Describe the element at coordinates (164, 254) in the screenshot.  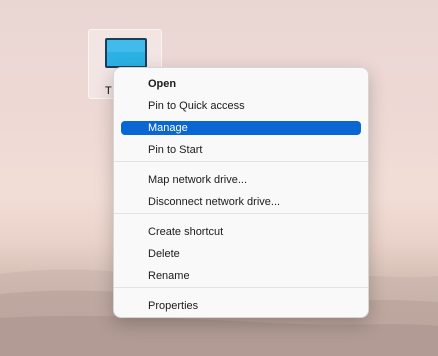
I see `menu-item-label: Delete` at that location.